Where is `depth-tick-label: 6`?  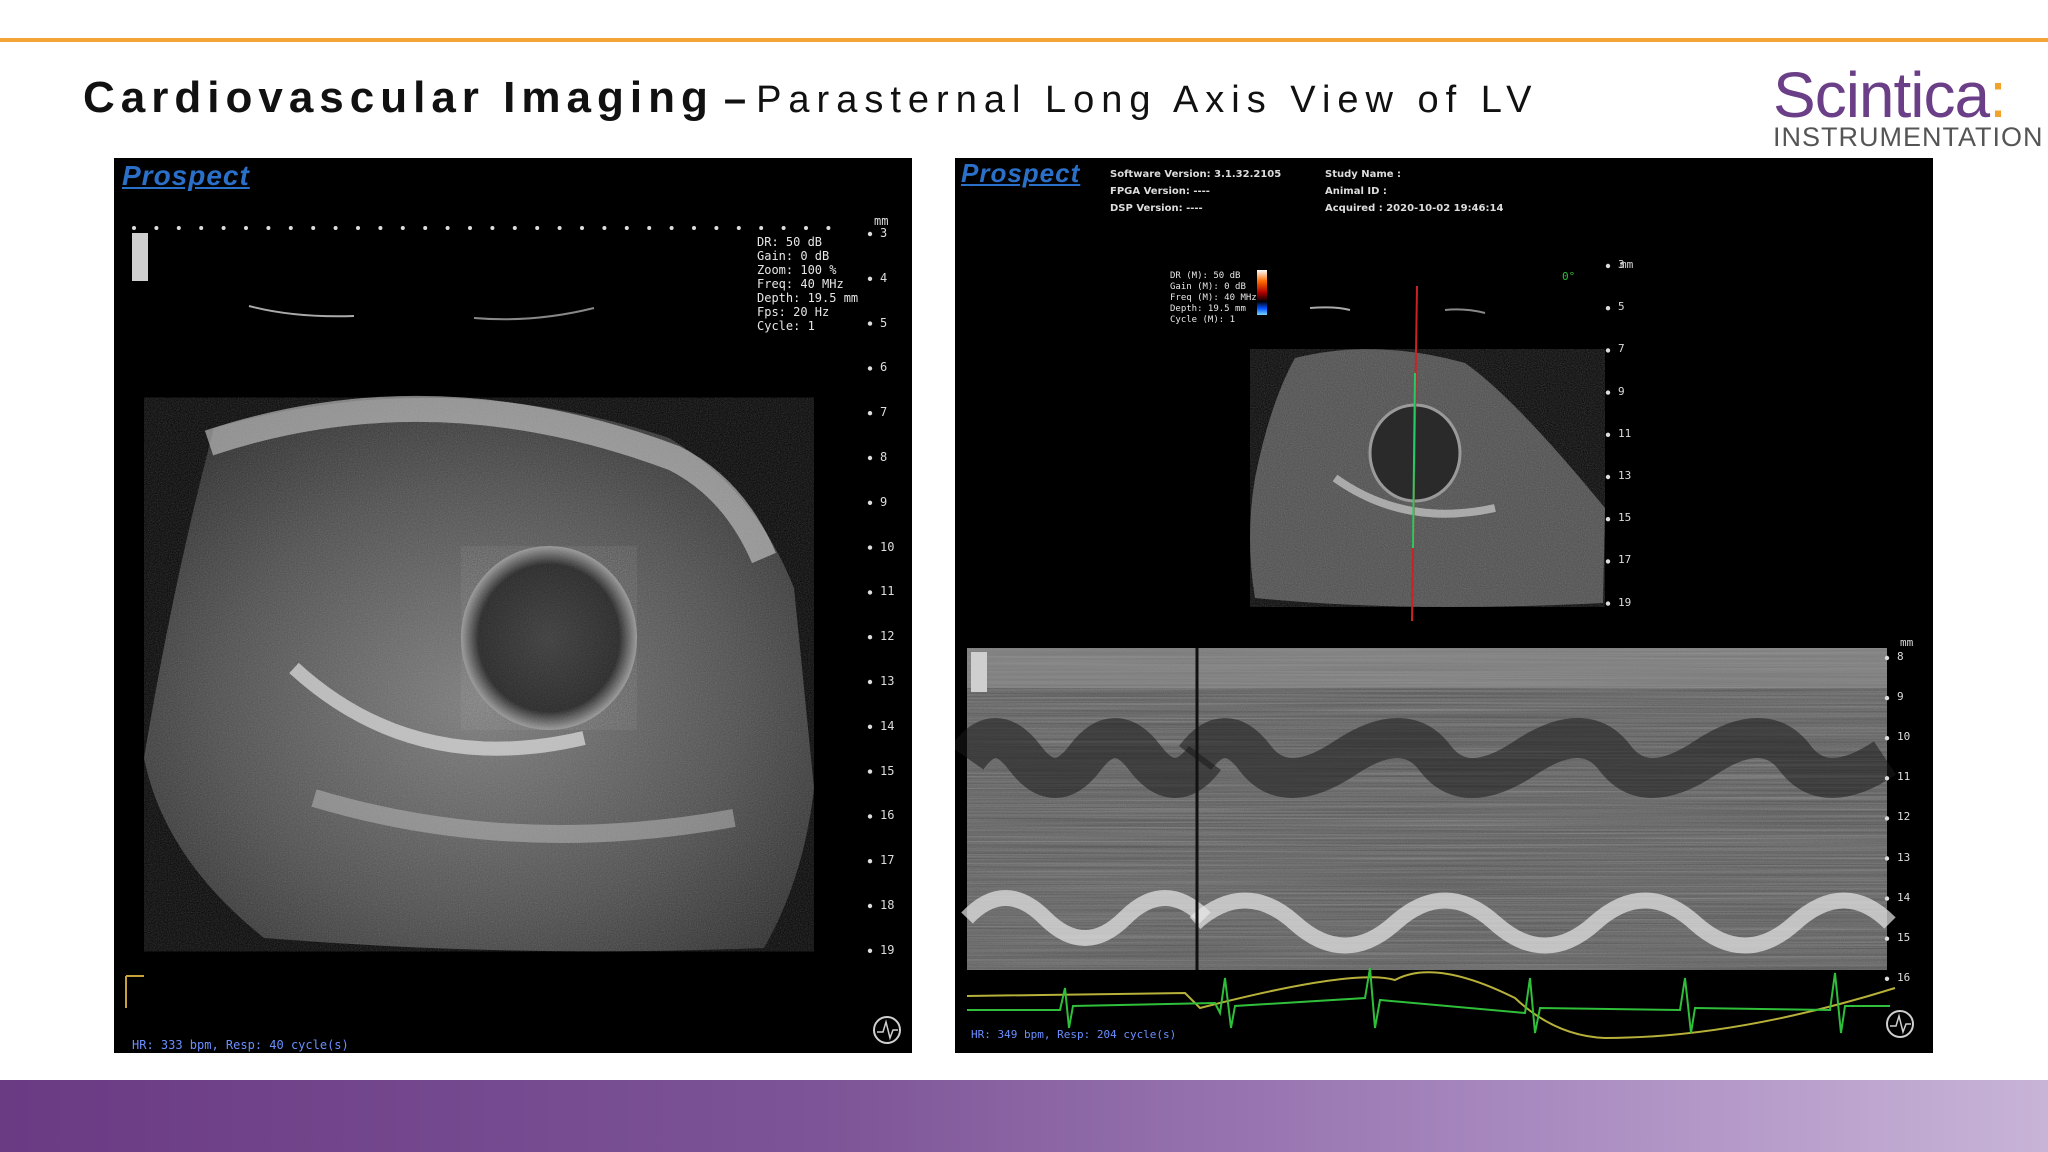
depth-tick-label: 6 is located at coordinates (884, 367).